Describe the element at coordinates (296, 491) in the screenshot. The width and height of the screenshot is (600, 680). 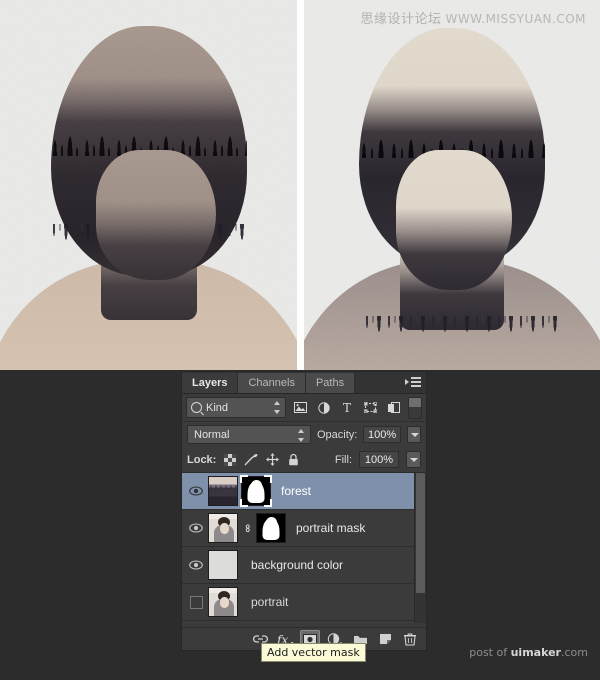
I see `layer-name-forest: forest` at that location.